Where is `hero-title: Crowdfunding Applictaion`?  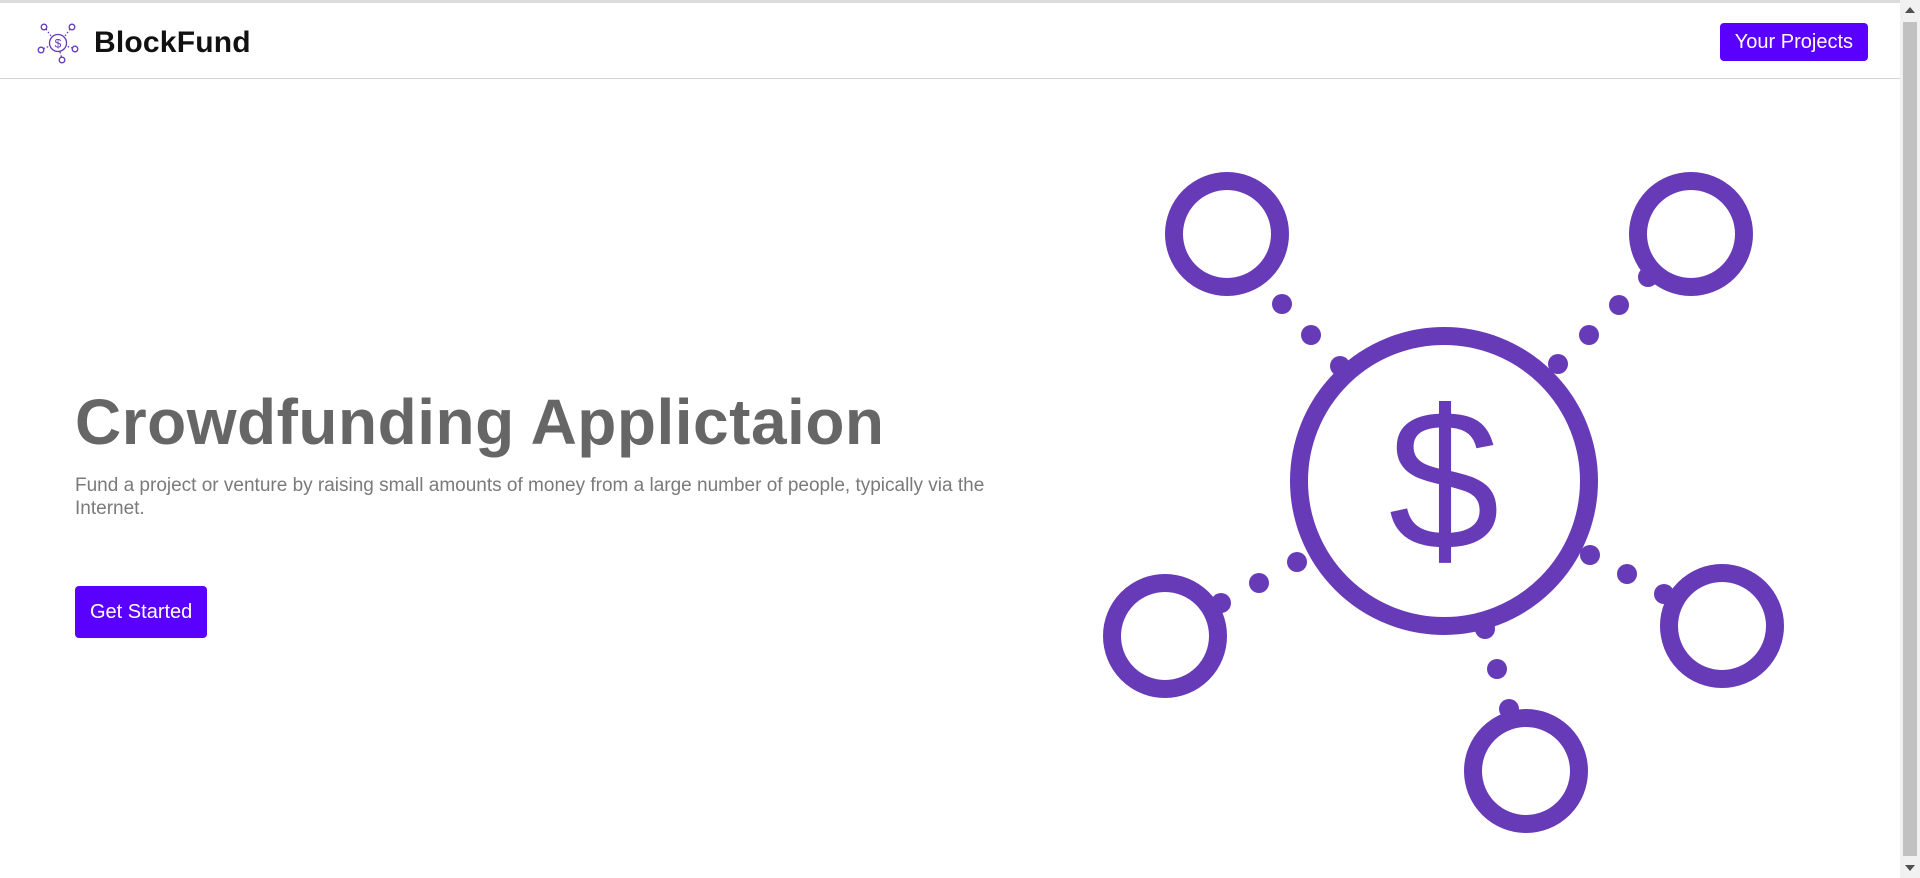 hero-title: Crowdfunding Applictaion is located at coordinates (480, 422).